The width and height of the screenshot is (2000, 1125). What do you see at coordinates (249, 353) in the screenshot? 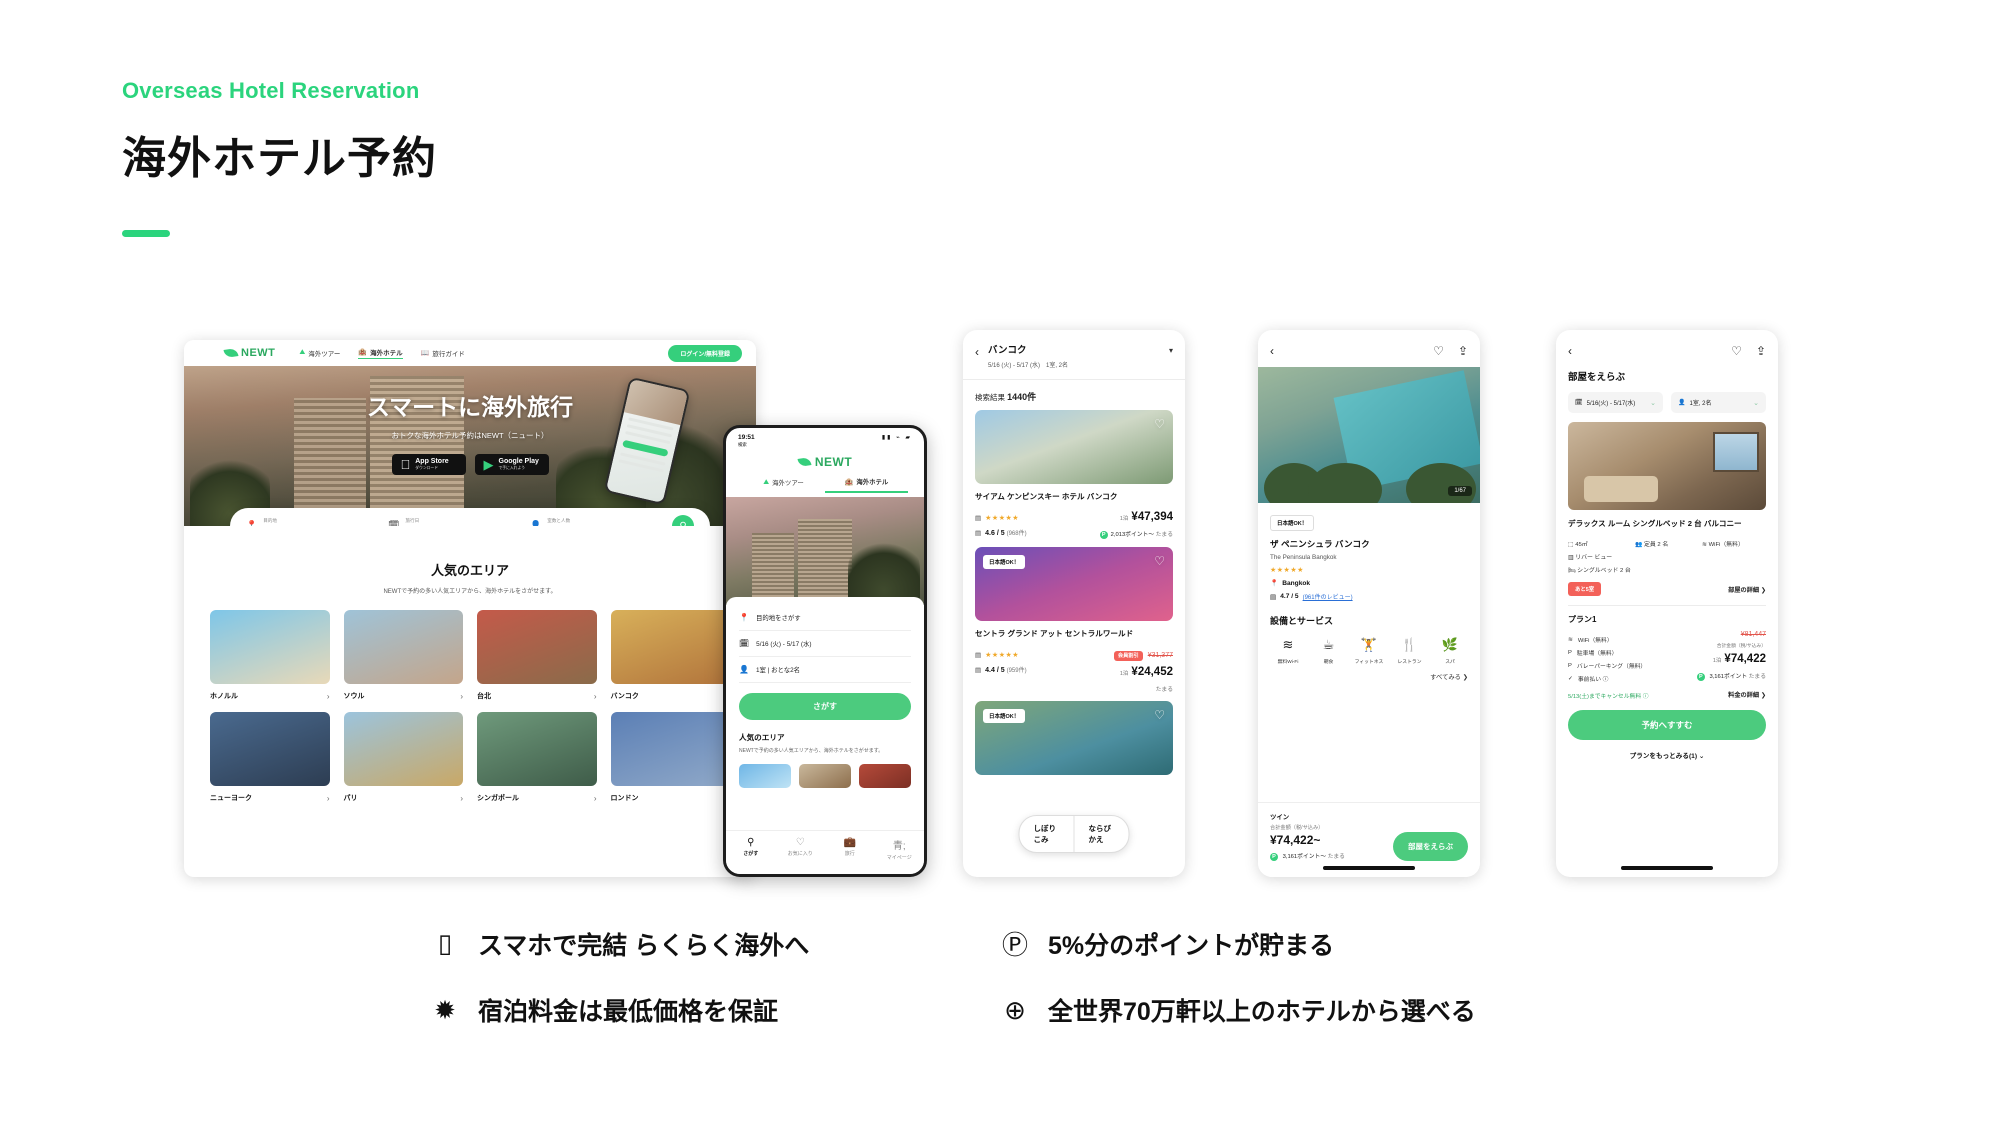
I see `newt-logo: NEWT` at bounding box center [249, 353].